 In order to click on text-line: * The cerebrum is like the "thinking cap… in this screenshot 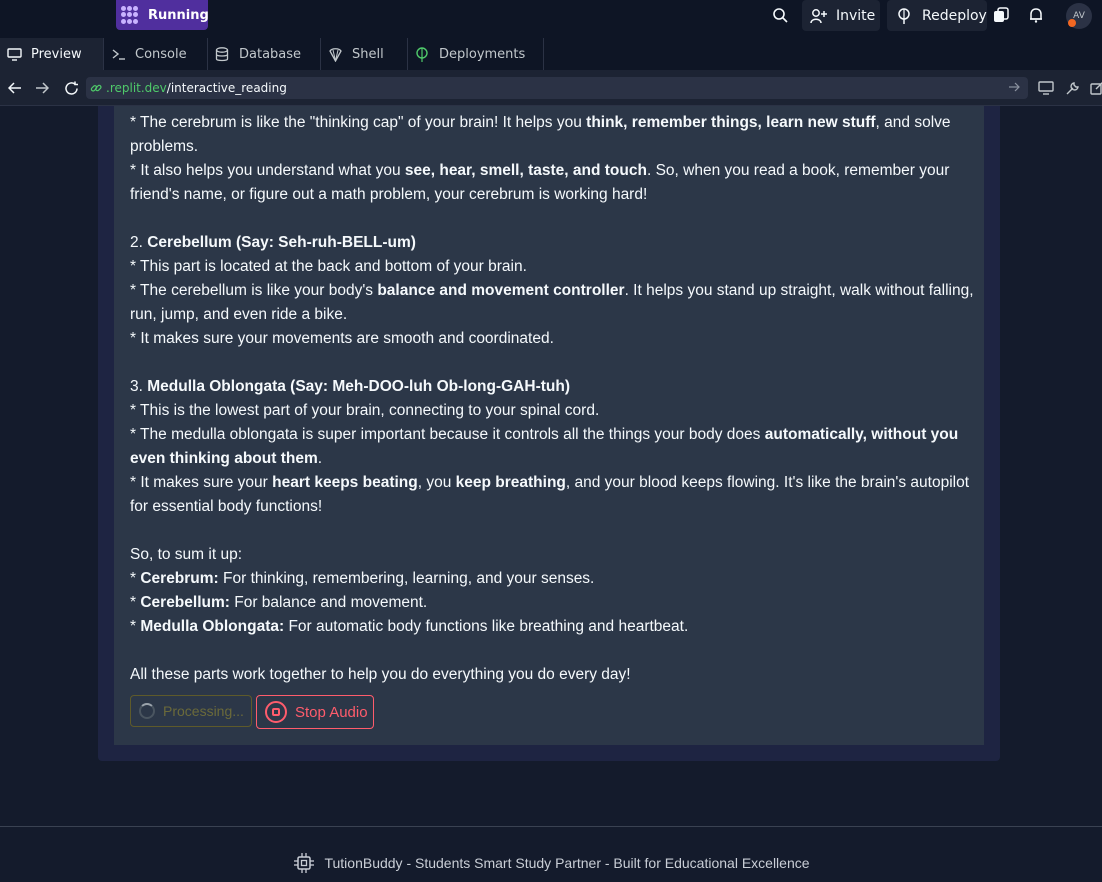, I will do `click(540, 134)`.